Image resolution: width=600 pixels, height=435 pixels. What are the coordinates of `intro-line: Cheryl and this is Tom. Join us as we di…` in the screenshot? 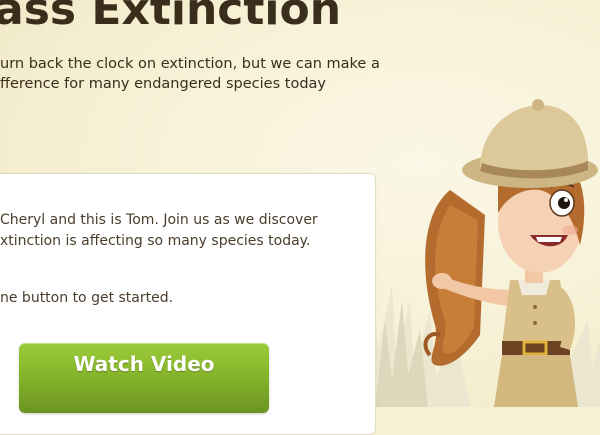 It's located at (159, 220).